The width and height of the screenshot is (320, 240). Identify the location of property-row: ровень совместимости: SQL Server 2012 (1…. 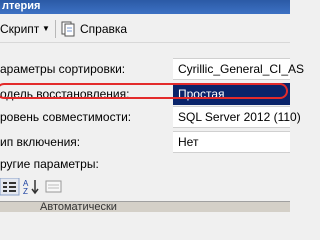
(150, 117).